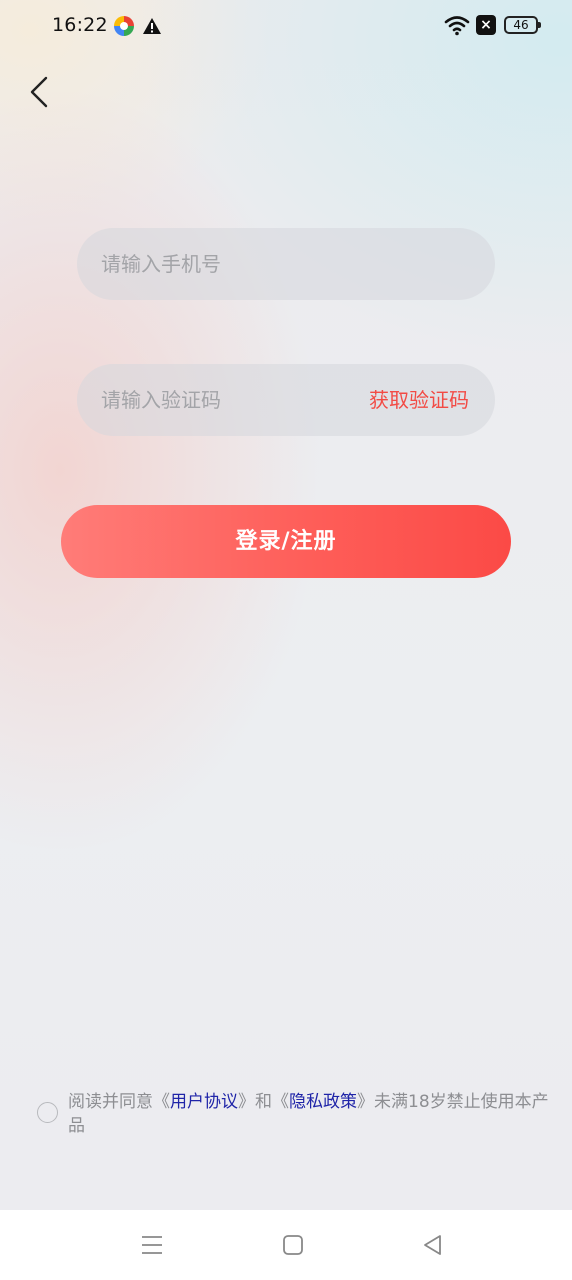  What do you see at coordinates (152, 26) in the screenshot?
I see `warning-icon` at bounding box center [152, 26].